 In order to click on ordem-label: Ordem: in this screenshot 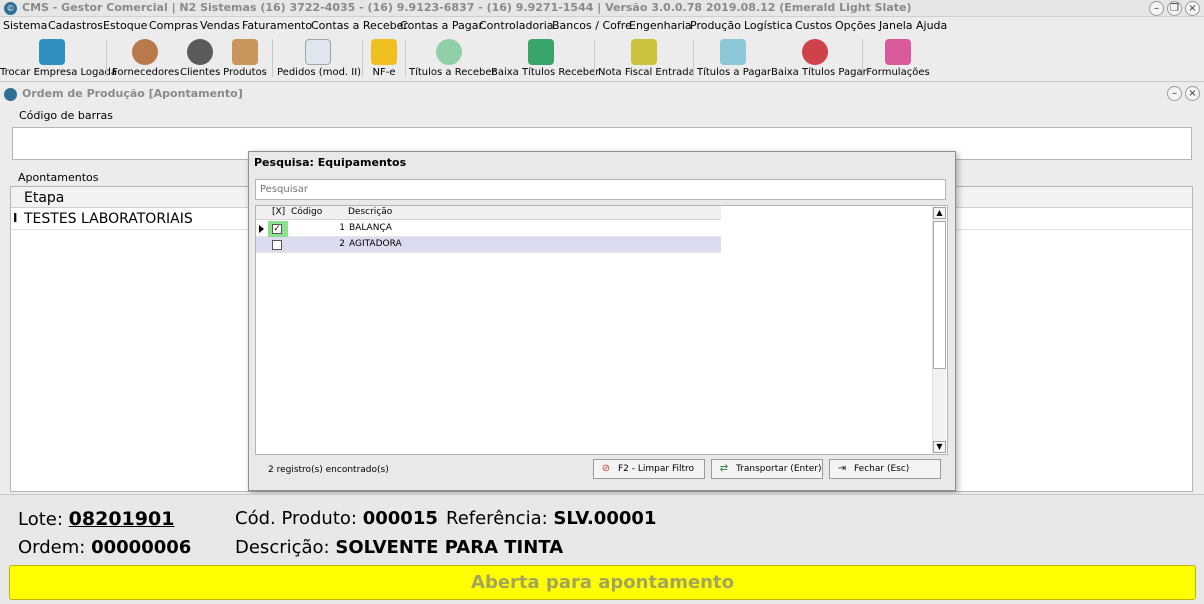, I will do `click(52, 547)`.